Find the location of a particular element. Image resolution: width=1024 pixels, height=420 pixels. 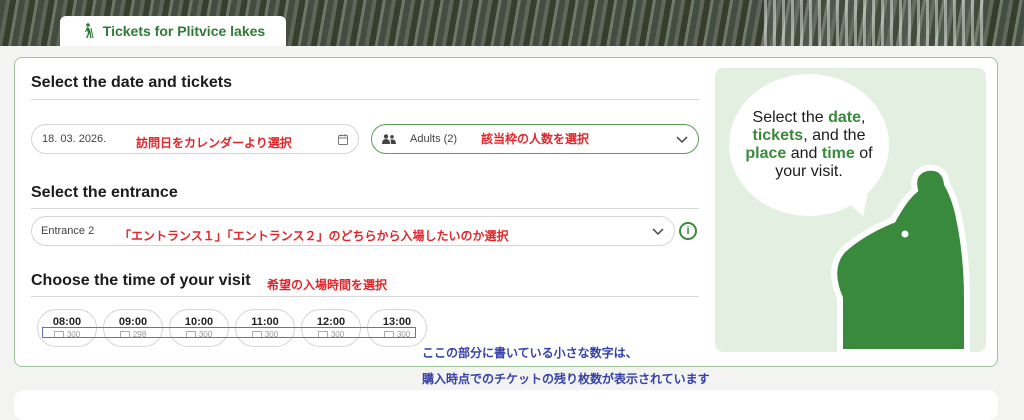

tickets-value: Adults (2) is located at coordinates (434, 139).